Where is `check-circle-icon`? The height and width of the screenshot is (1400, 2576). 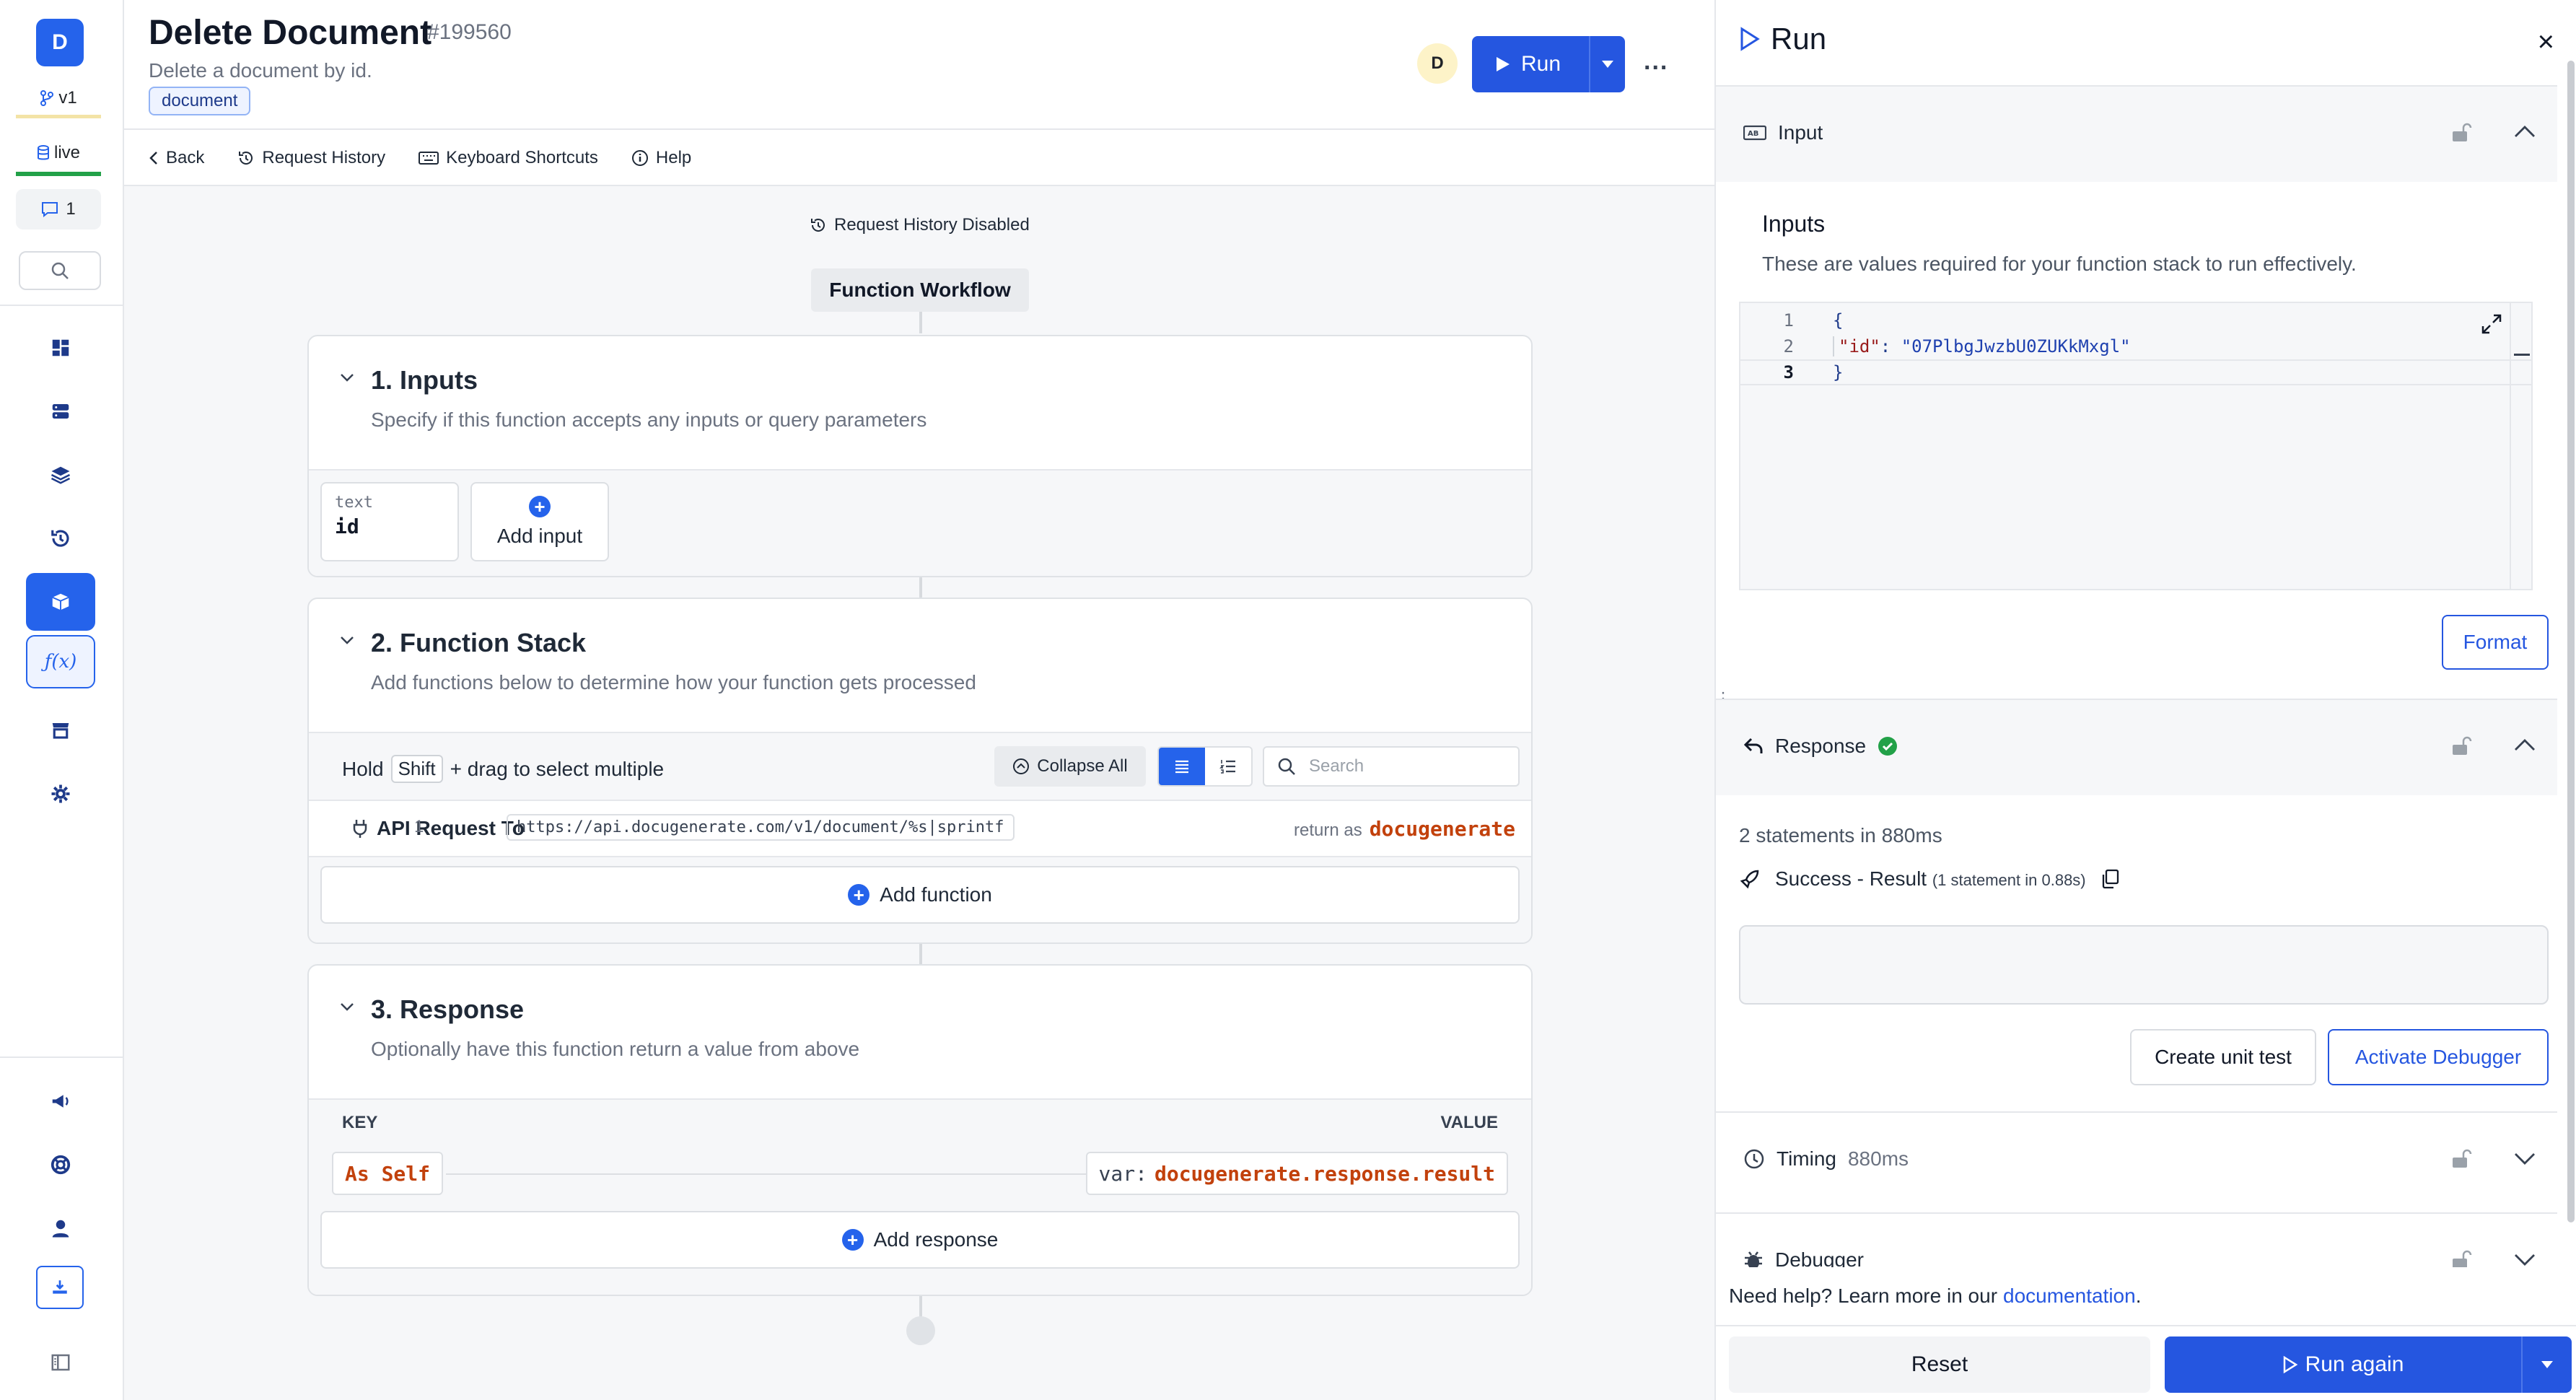 check-circle-icon is located at coordinates (1888, 746).